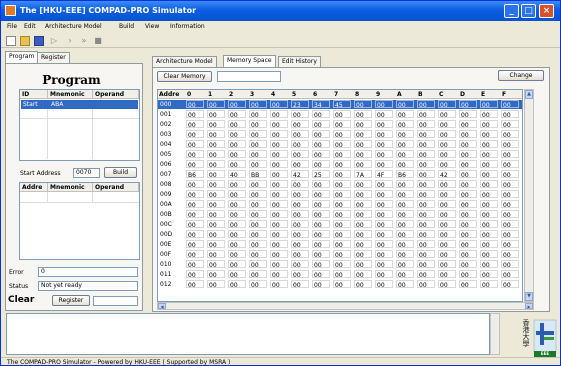 The height and width of the screenshot is (366, 561). Describe the element at coordinates (490, 94) in the screenshot. I see `column-header-offset: E` at that location.